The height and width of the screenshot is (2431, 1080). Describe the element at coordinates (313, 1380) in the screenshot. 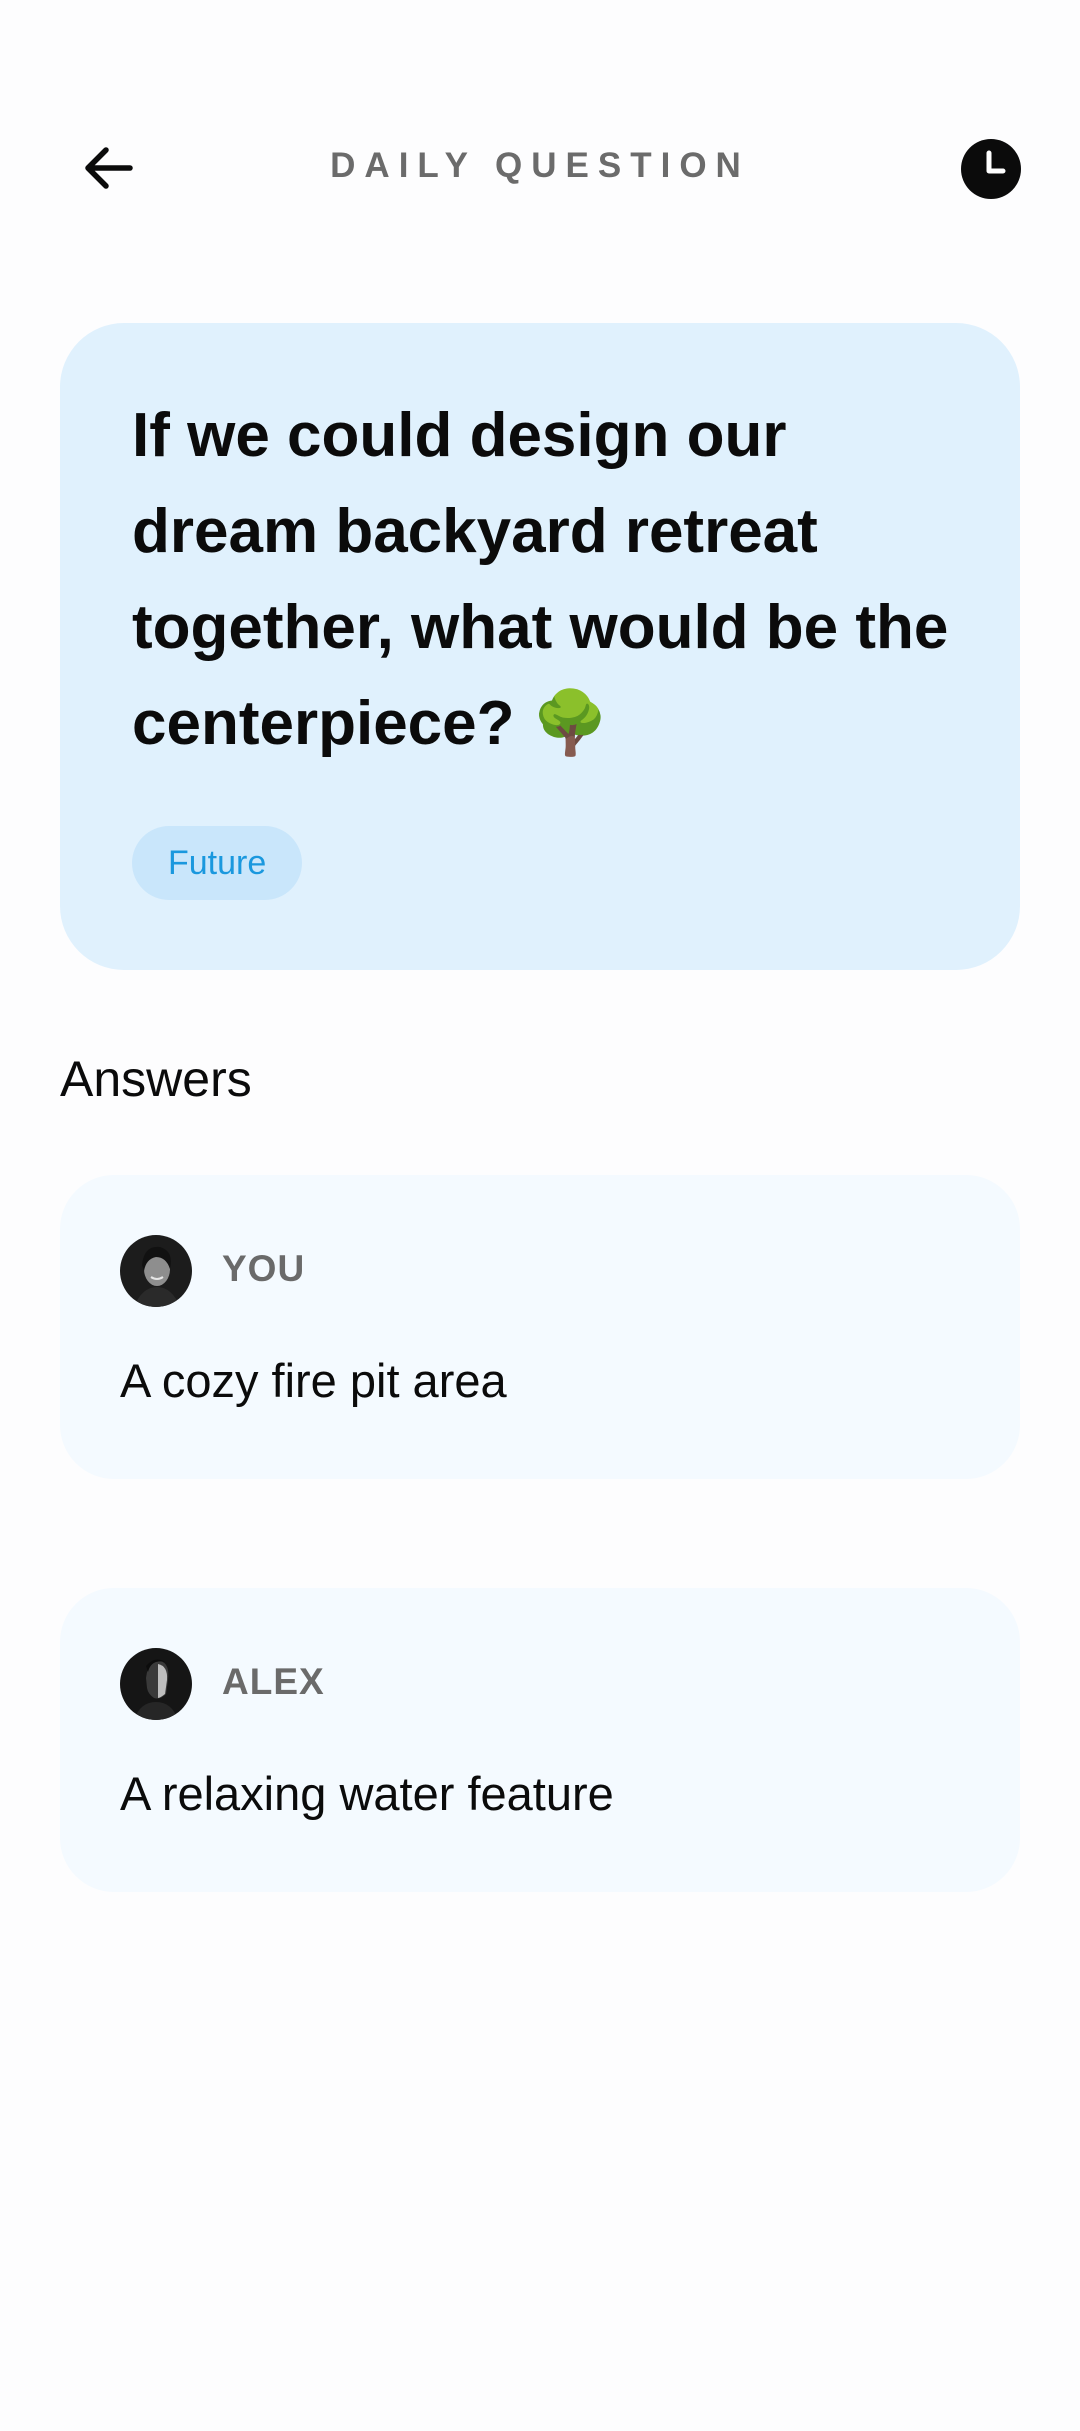

I see `answer-text: A cozy fire pit area` at that location.